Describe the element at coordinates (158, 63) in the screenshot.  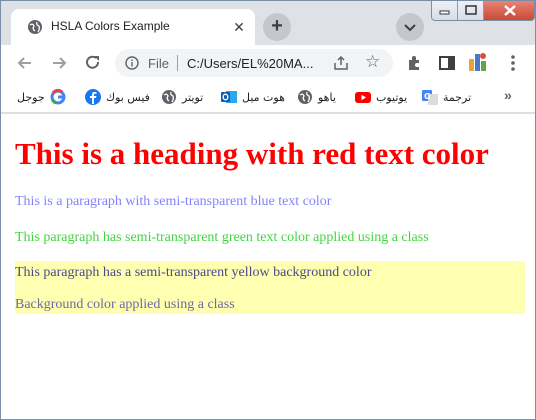
I see `scheme-label: File` at that location.